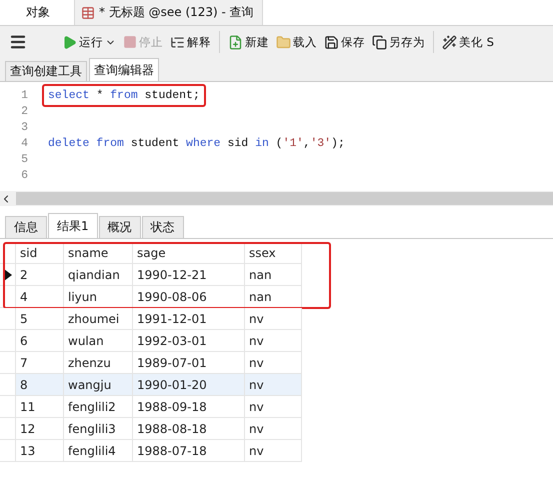 Image resolution: width=553 pixels, height=485 pixels. I want to click on line-number: 5, so click(24, 159).